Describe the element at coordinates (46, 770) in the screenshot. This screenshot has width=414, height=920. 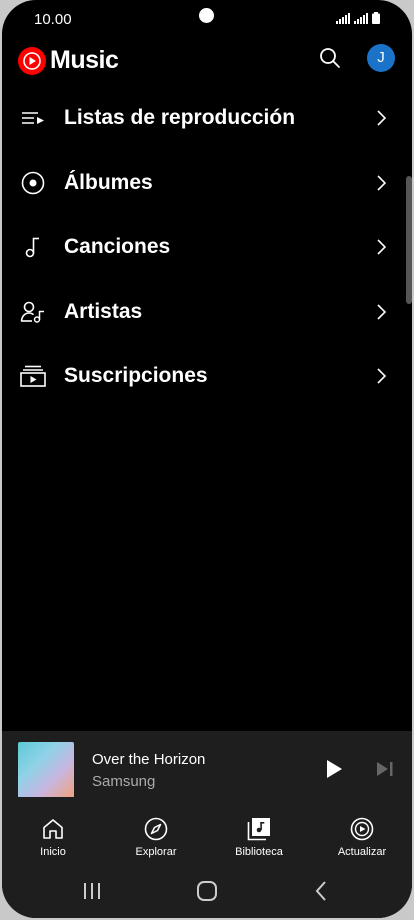
I see `album-art` at that location.